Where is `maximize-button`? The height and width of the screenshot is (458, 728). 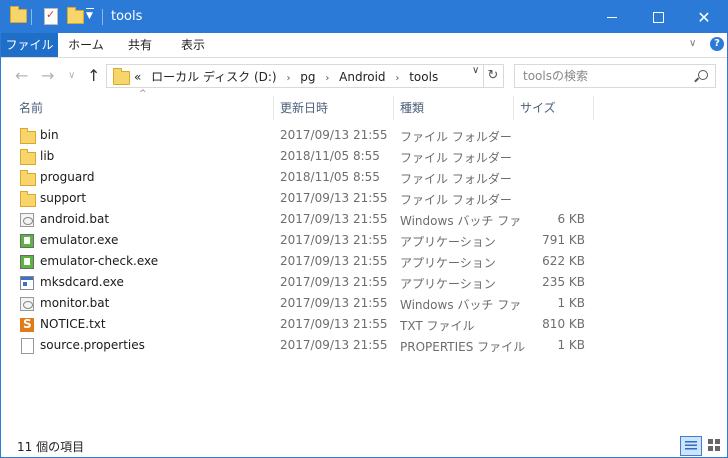 maximize-button is located at coordinates (658, 17).